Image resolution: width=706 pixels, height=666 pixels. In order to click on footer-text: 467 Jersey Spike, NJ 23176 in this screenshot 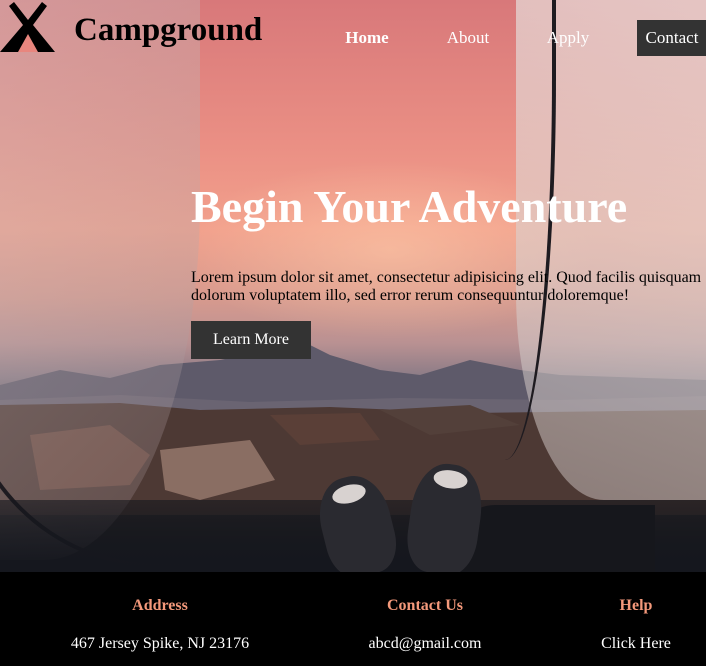, I will do `click(160, 643)`.